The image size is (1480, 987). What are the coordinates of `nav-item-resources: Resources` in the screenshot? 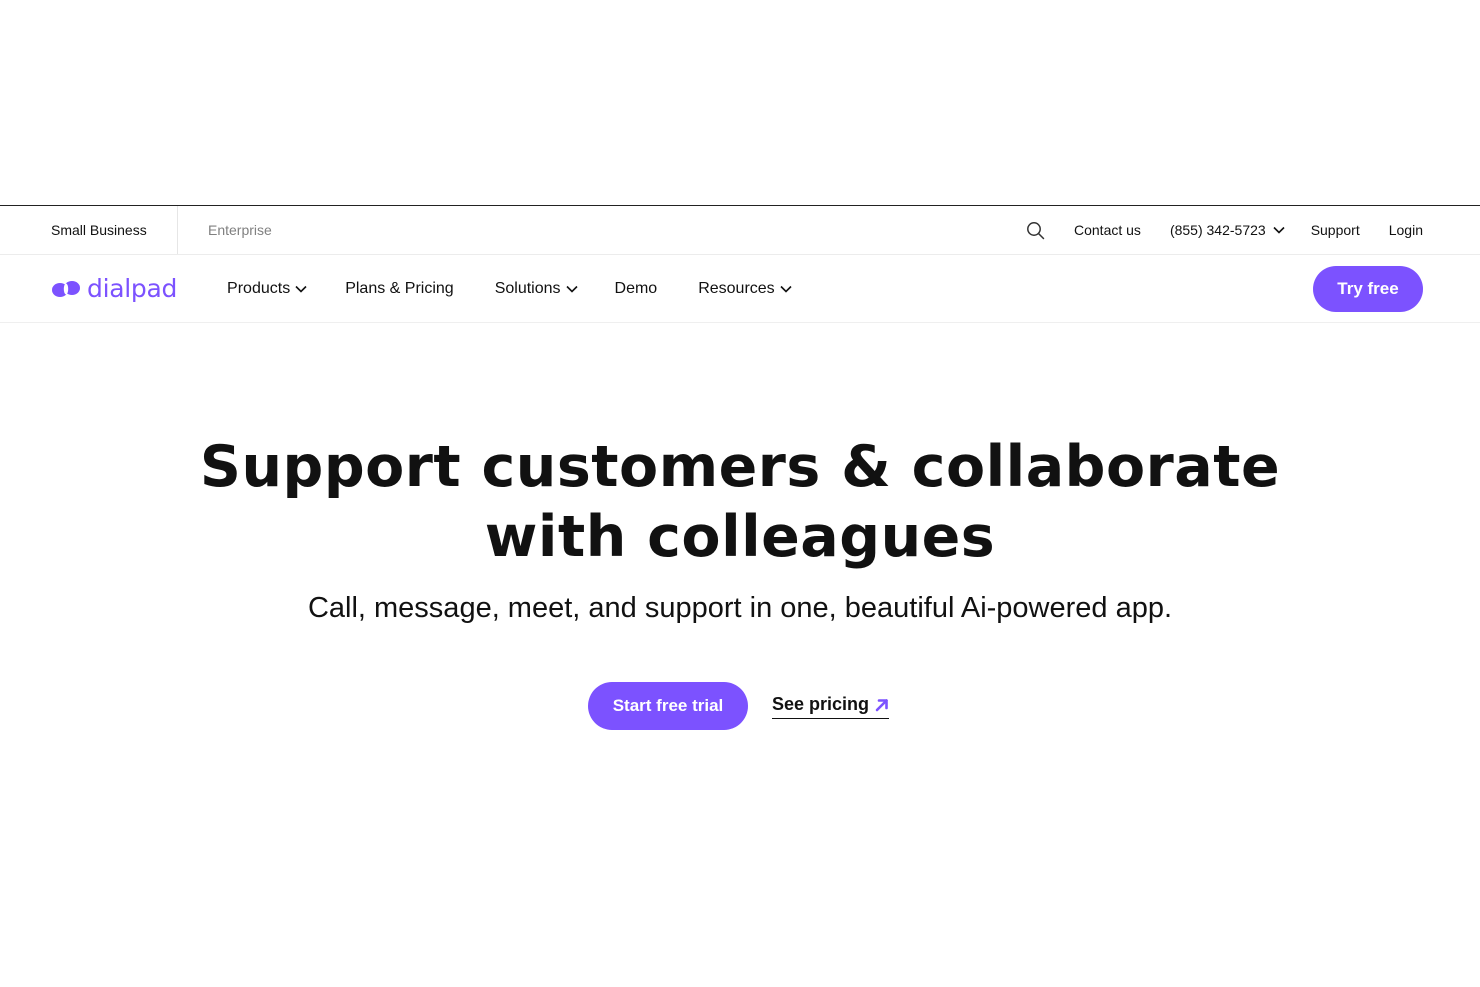 It's located at (745, 288).